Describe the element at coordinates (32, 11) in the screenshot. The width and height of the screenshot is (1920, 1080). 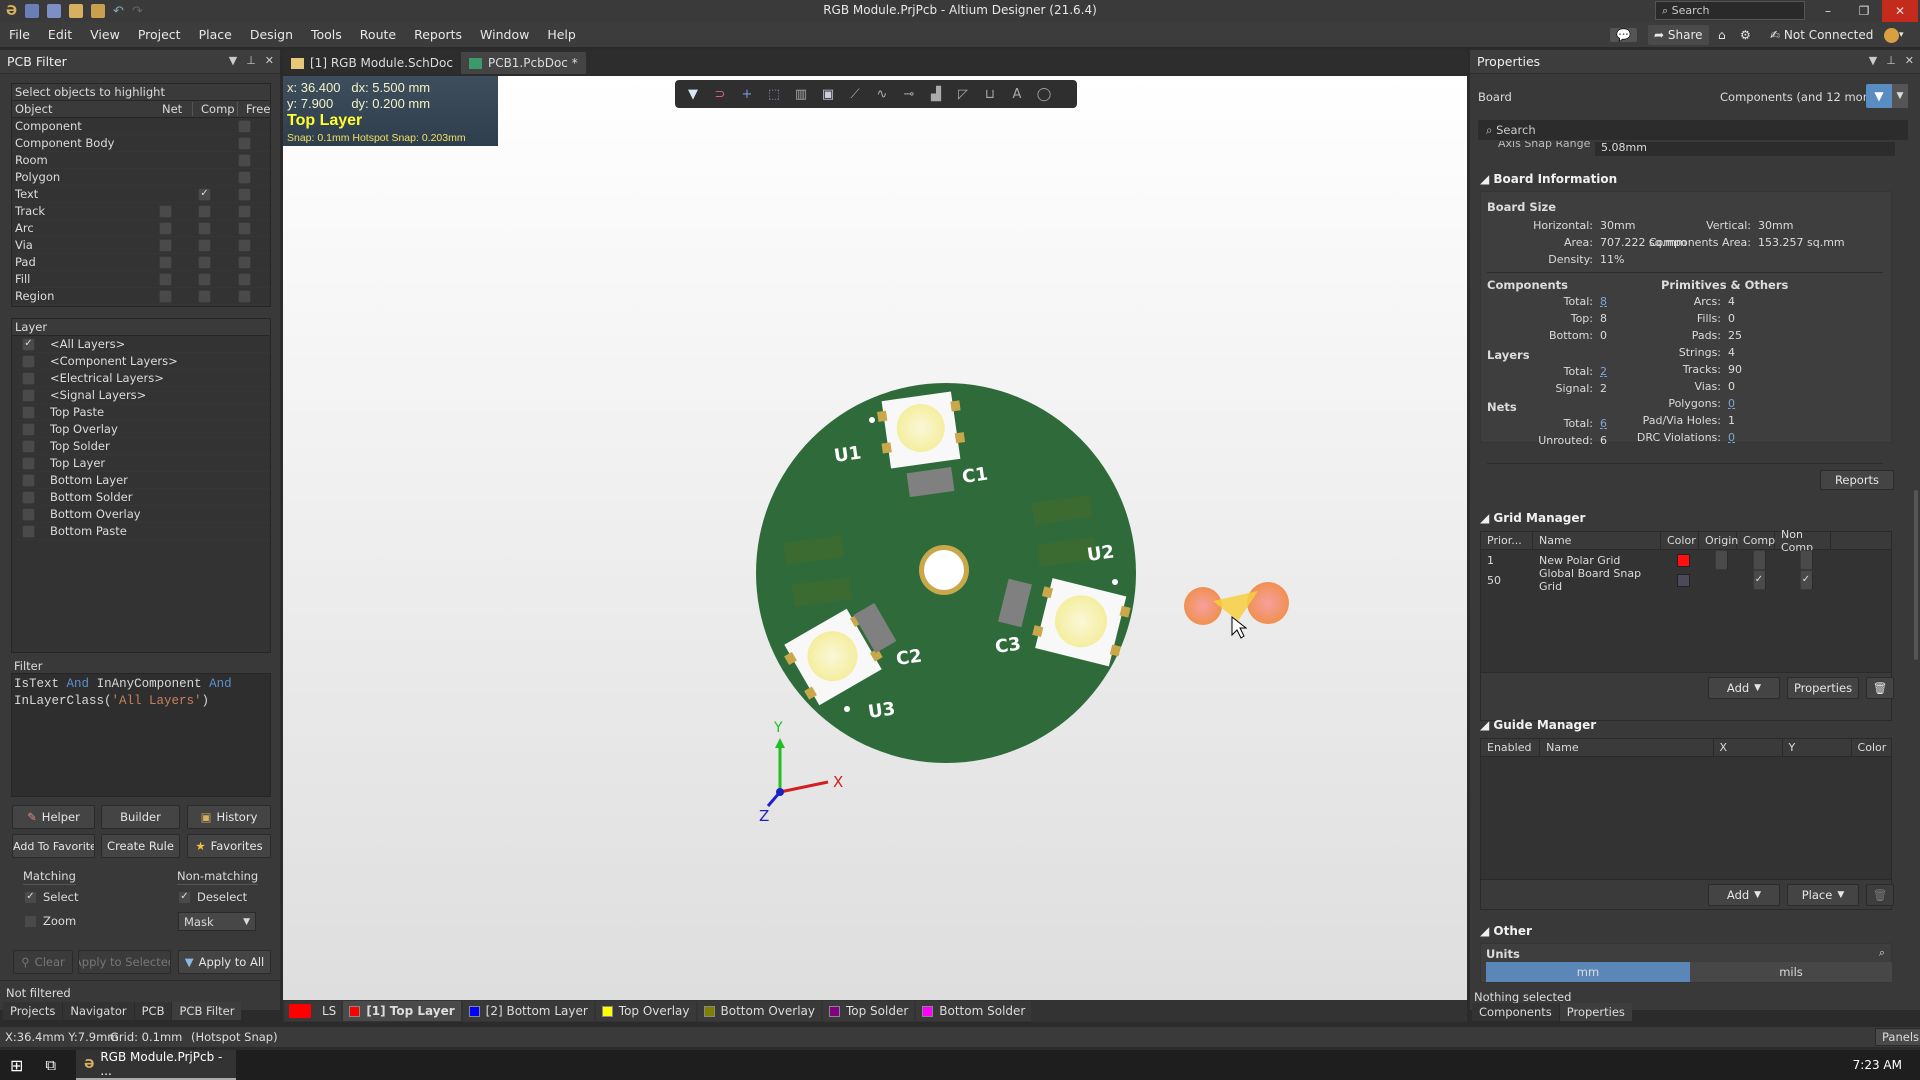
I see `save-icon` at that location.